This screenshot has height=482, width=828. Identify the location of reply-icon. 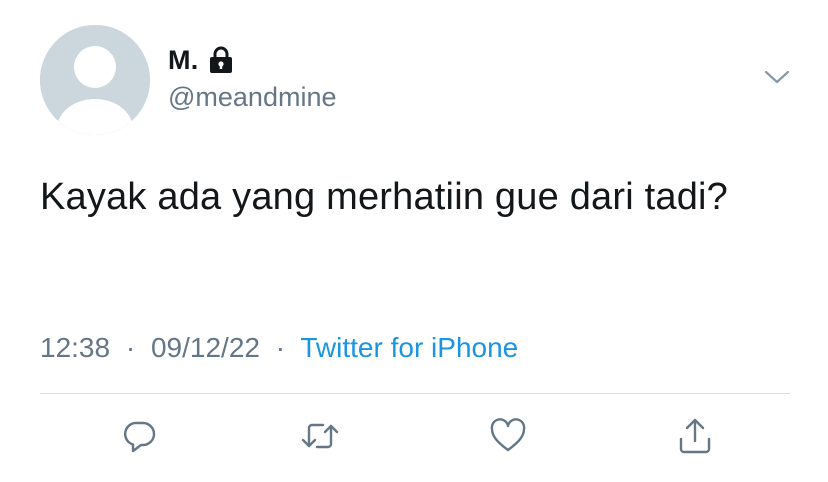
(140, 437).